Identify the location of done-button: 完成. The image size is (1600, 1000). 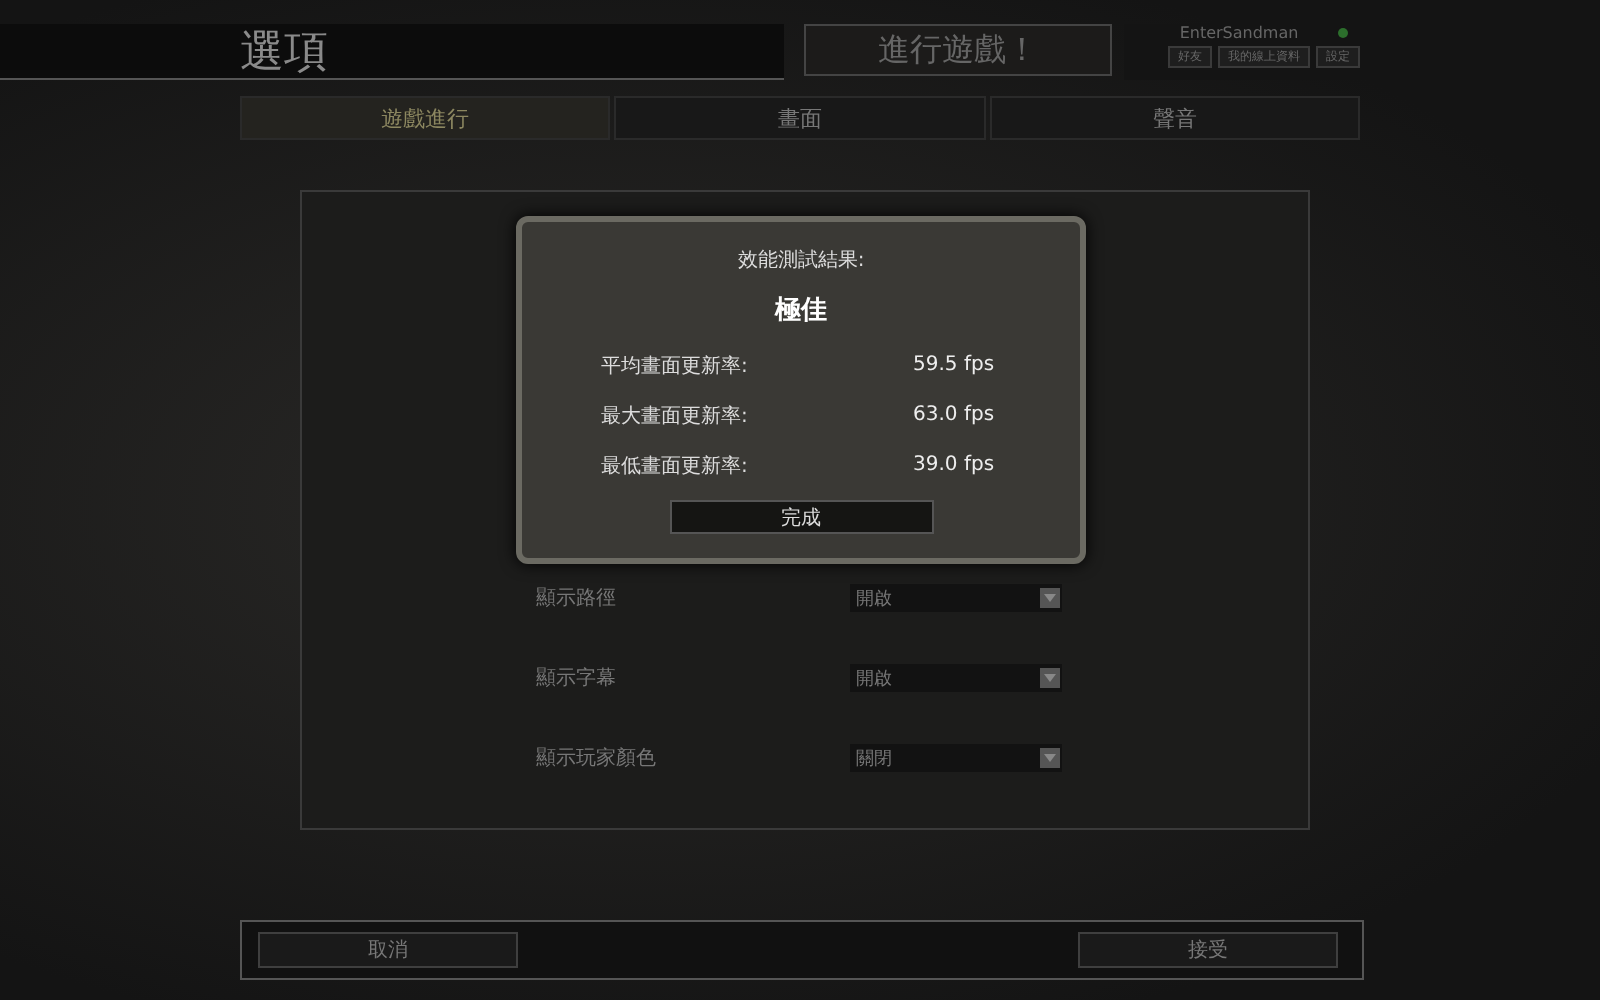
(801, 517).